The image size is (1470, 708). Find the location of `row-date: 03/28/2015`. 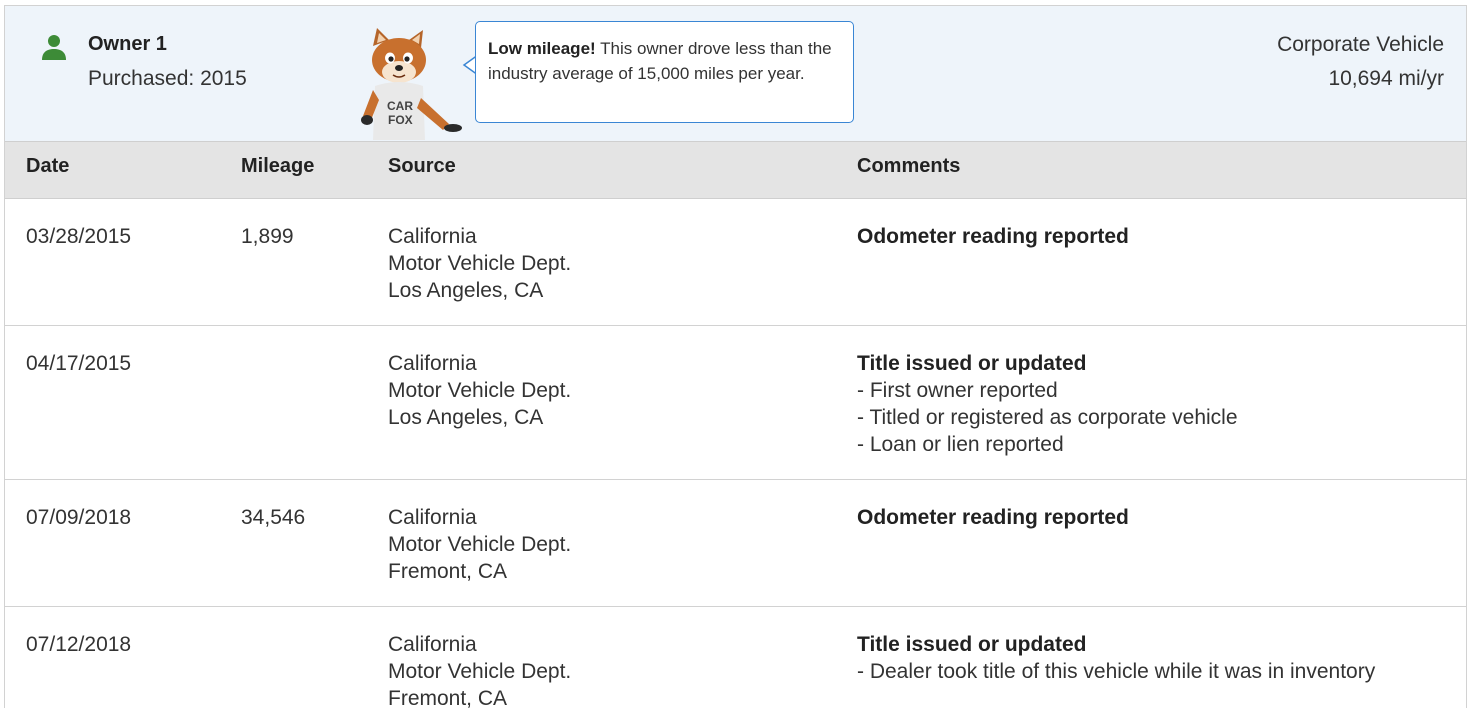

row-date: 03/28/2015 is located at coordinates (79, 236).